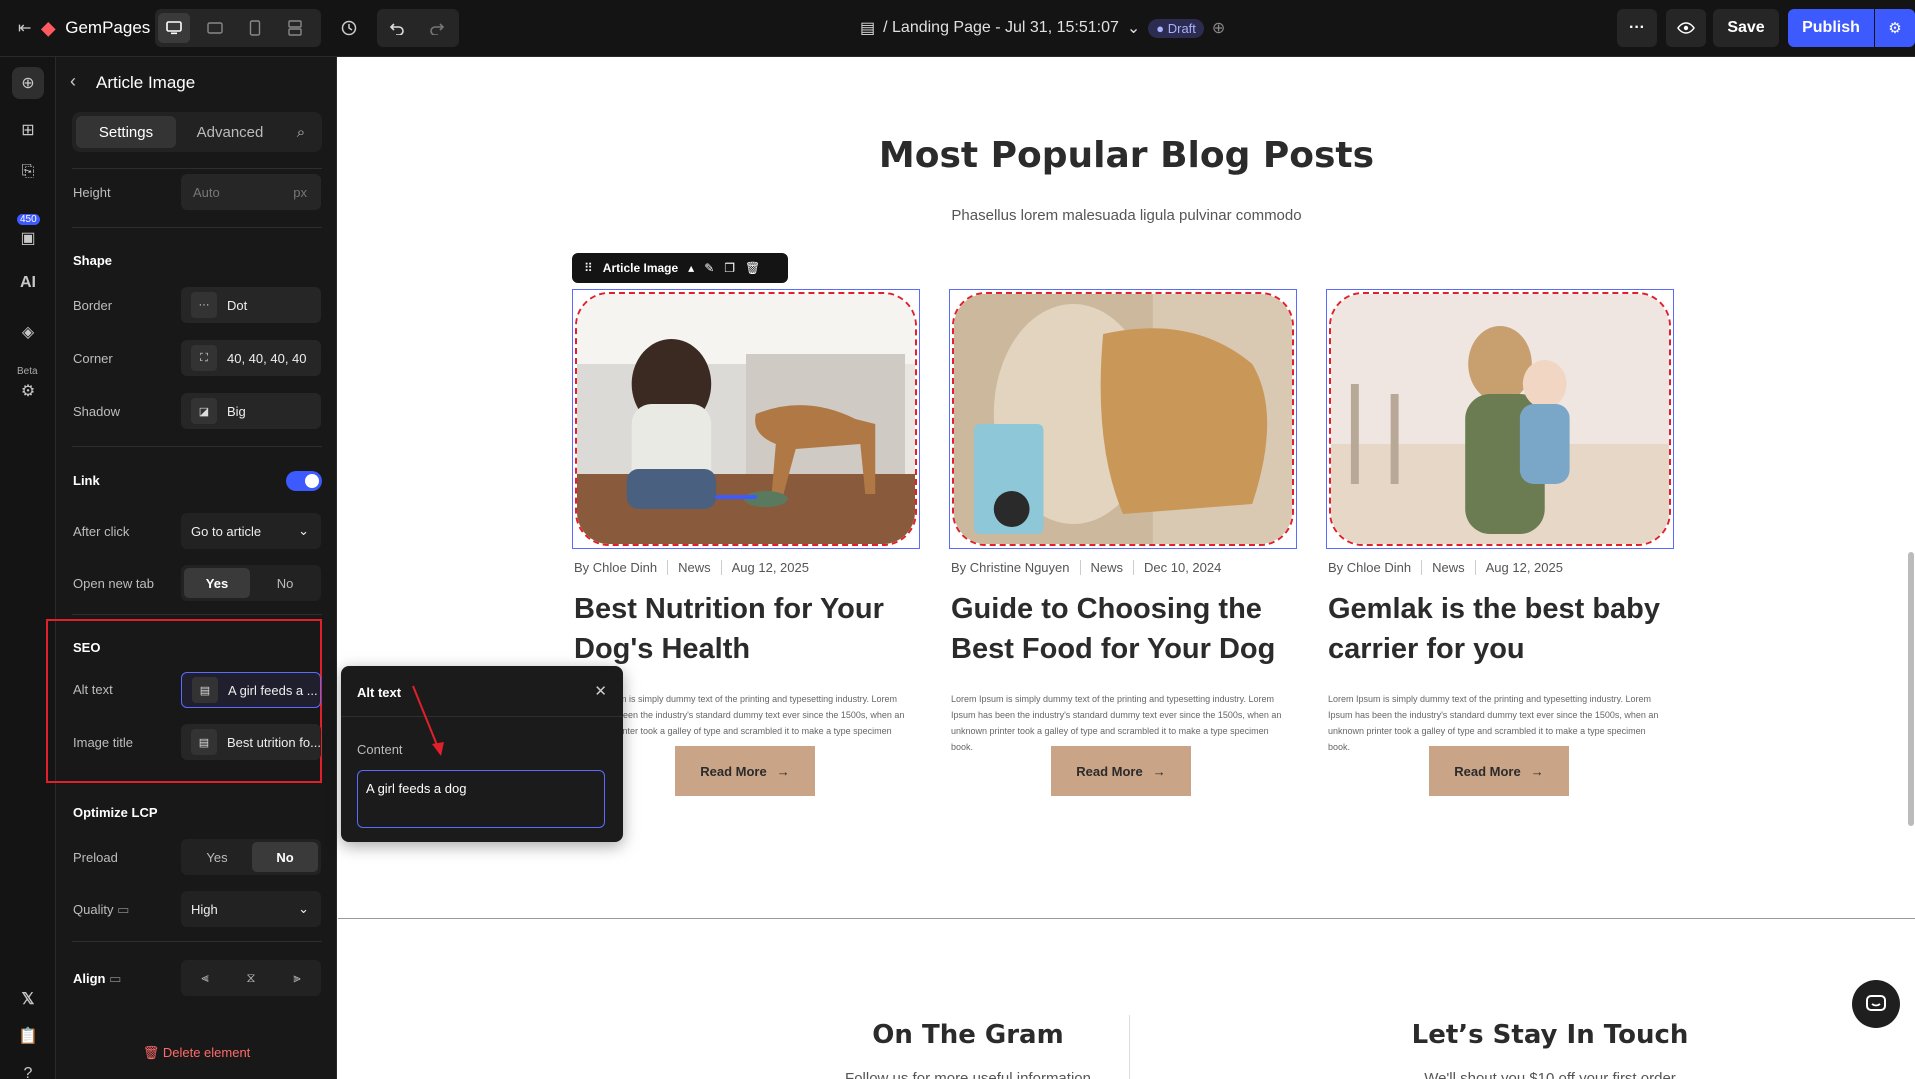  Describe the element at coordinates (397, 28) in the screenshot. I see `undo-icon` at that location.